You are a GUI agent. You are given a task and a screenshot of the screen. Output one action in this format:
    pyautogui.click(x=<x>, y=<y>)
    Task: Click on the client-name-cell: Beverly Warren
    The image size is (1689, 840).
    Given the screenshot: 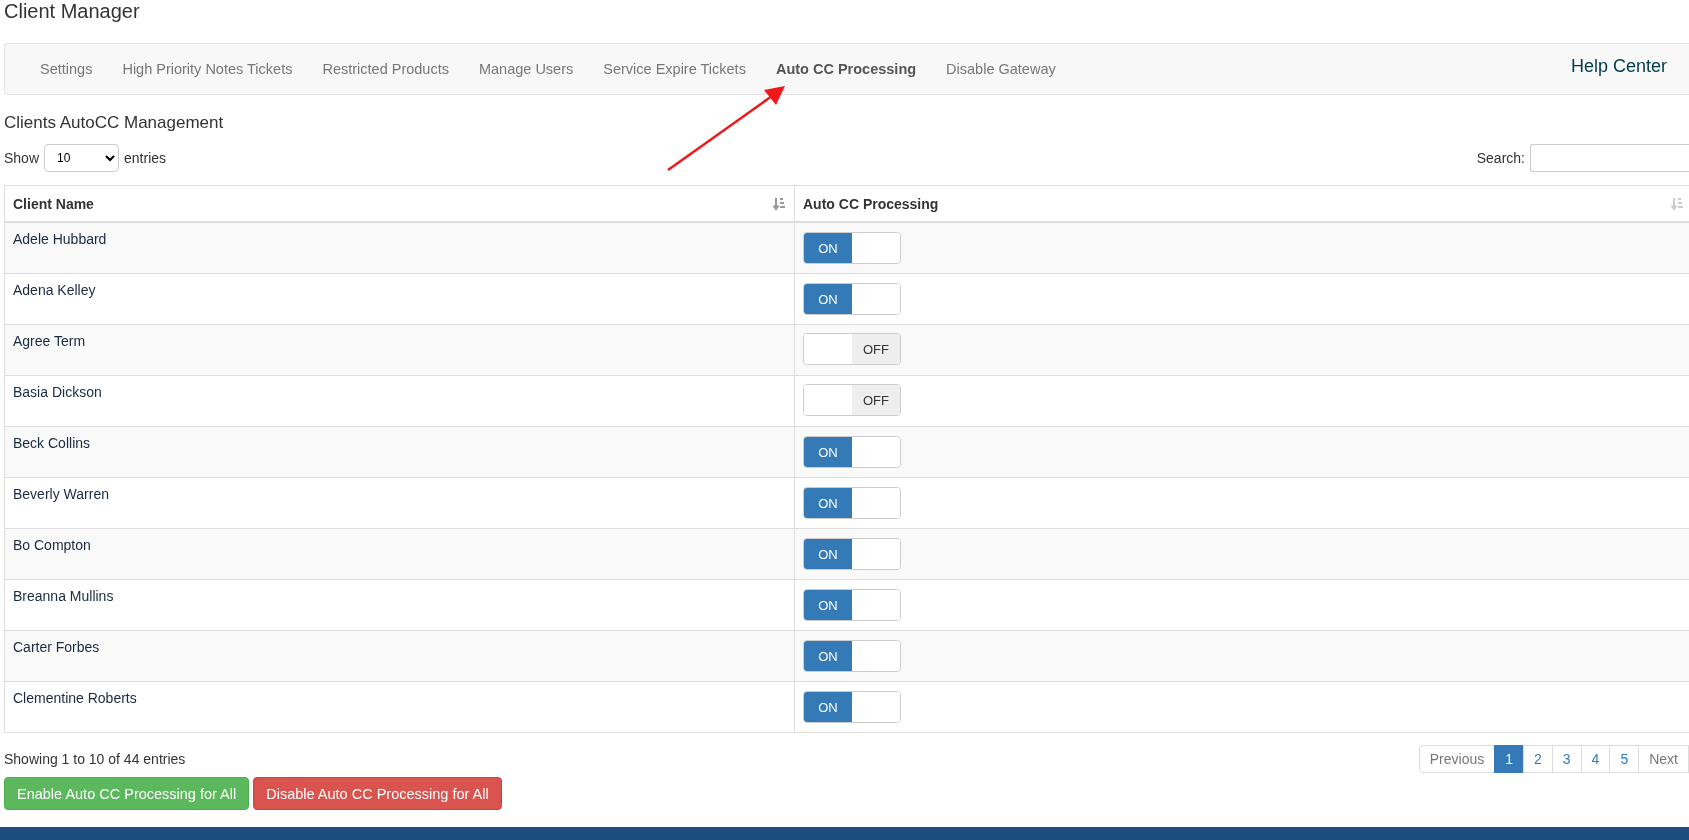 What is the action you would take?
    pyautogui.click(x=399, y=503)
    